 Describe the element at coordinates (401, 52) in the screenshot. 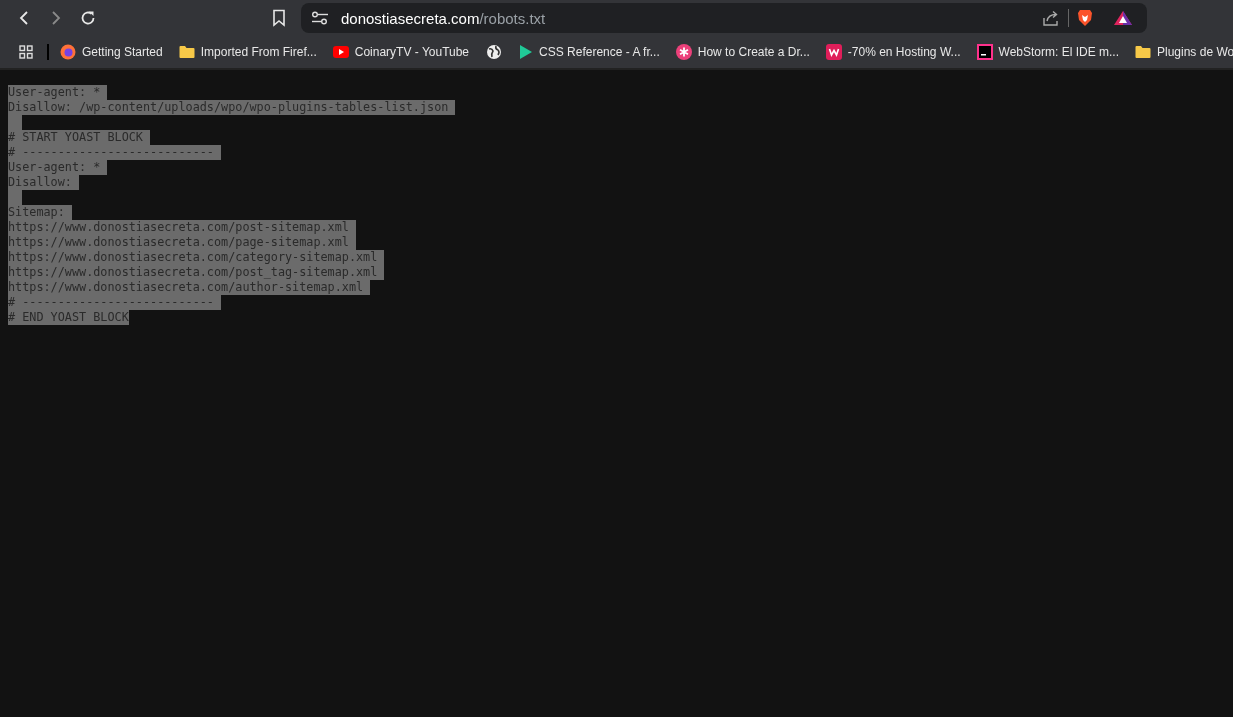

I see `bookmark: CoinaryTV - YouTube` at that location.